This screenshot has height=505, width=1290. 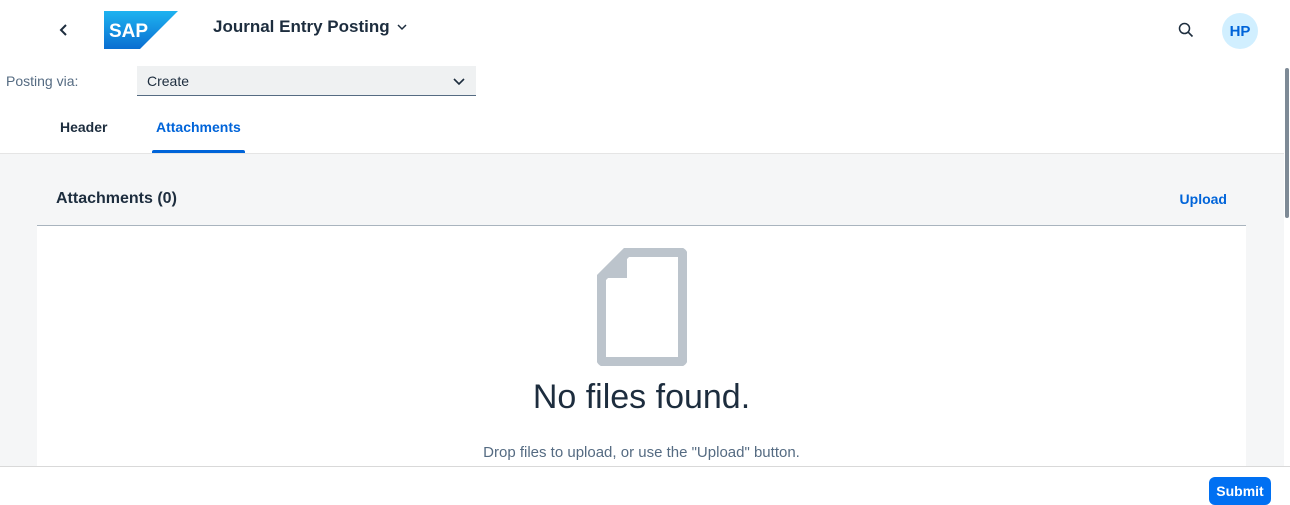 I want to click on back-button, so click(x=64, y=30).